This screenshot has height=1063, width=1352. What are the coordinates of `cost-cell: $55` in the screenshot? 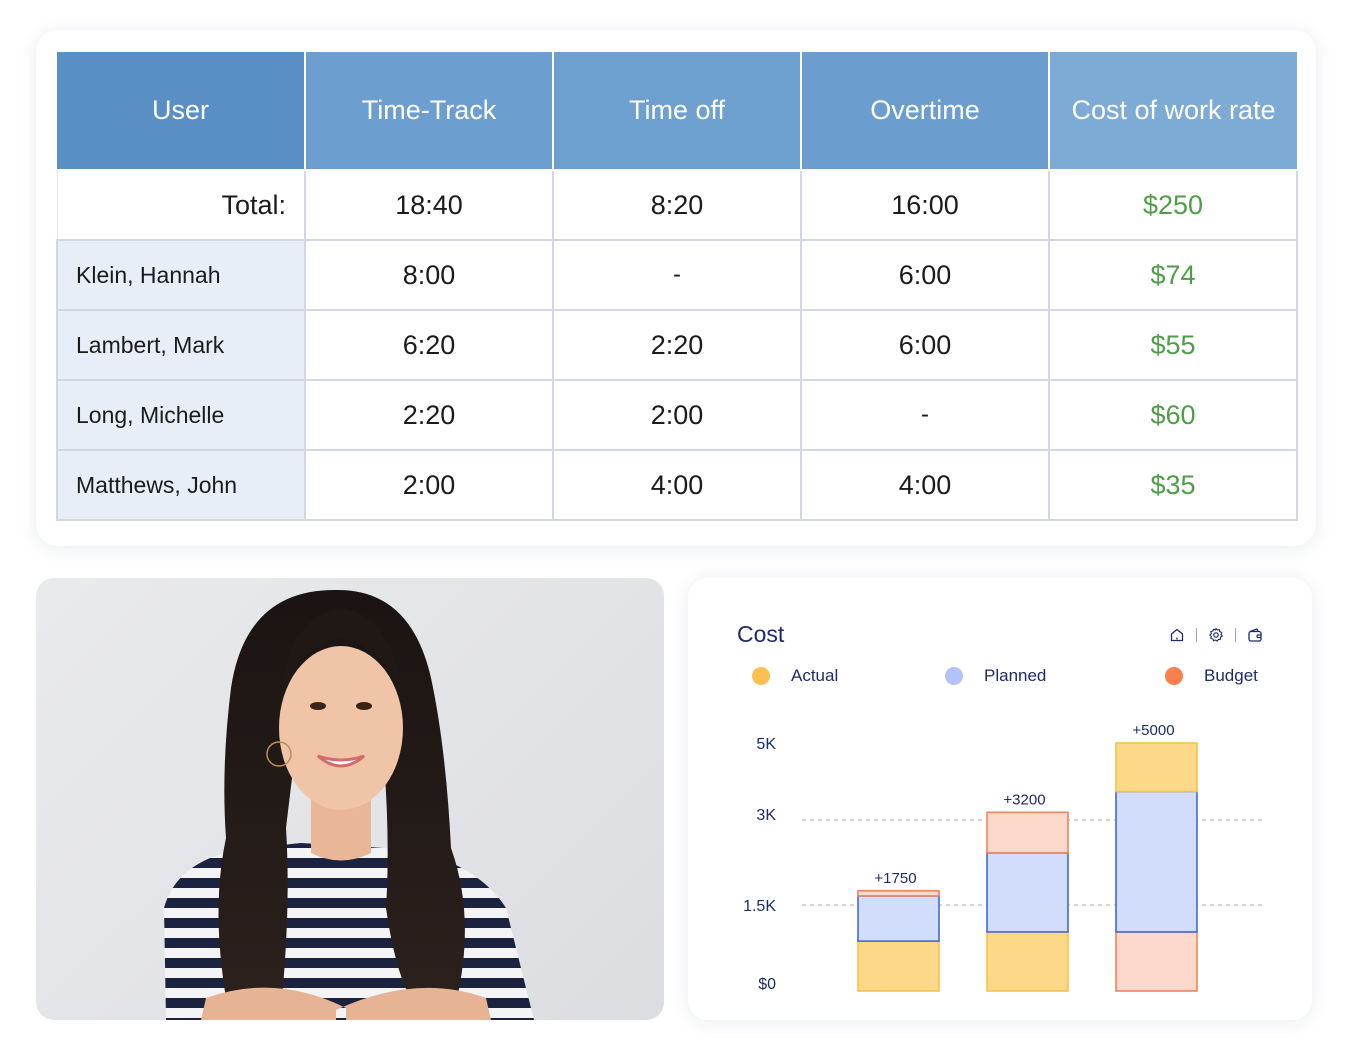 It's located at (1173, 345).